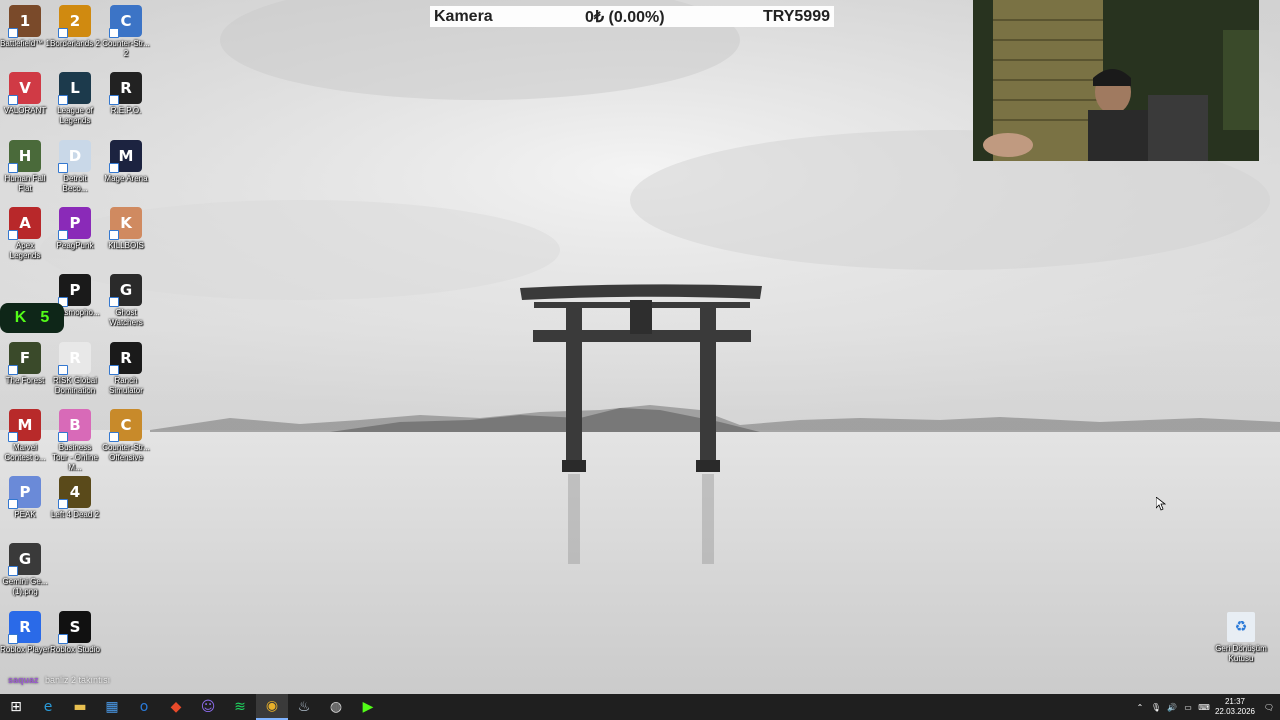 The width and height of the screenshot is (1280, 720). What do you see at coordinates (1235, 707) in the screenshot?
I see `taskbar-clock: 21:37 22.03.2026` at bounding box center [1235, 707].